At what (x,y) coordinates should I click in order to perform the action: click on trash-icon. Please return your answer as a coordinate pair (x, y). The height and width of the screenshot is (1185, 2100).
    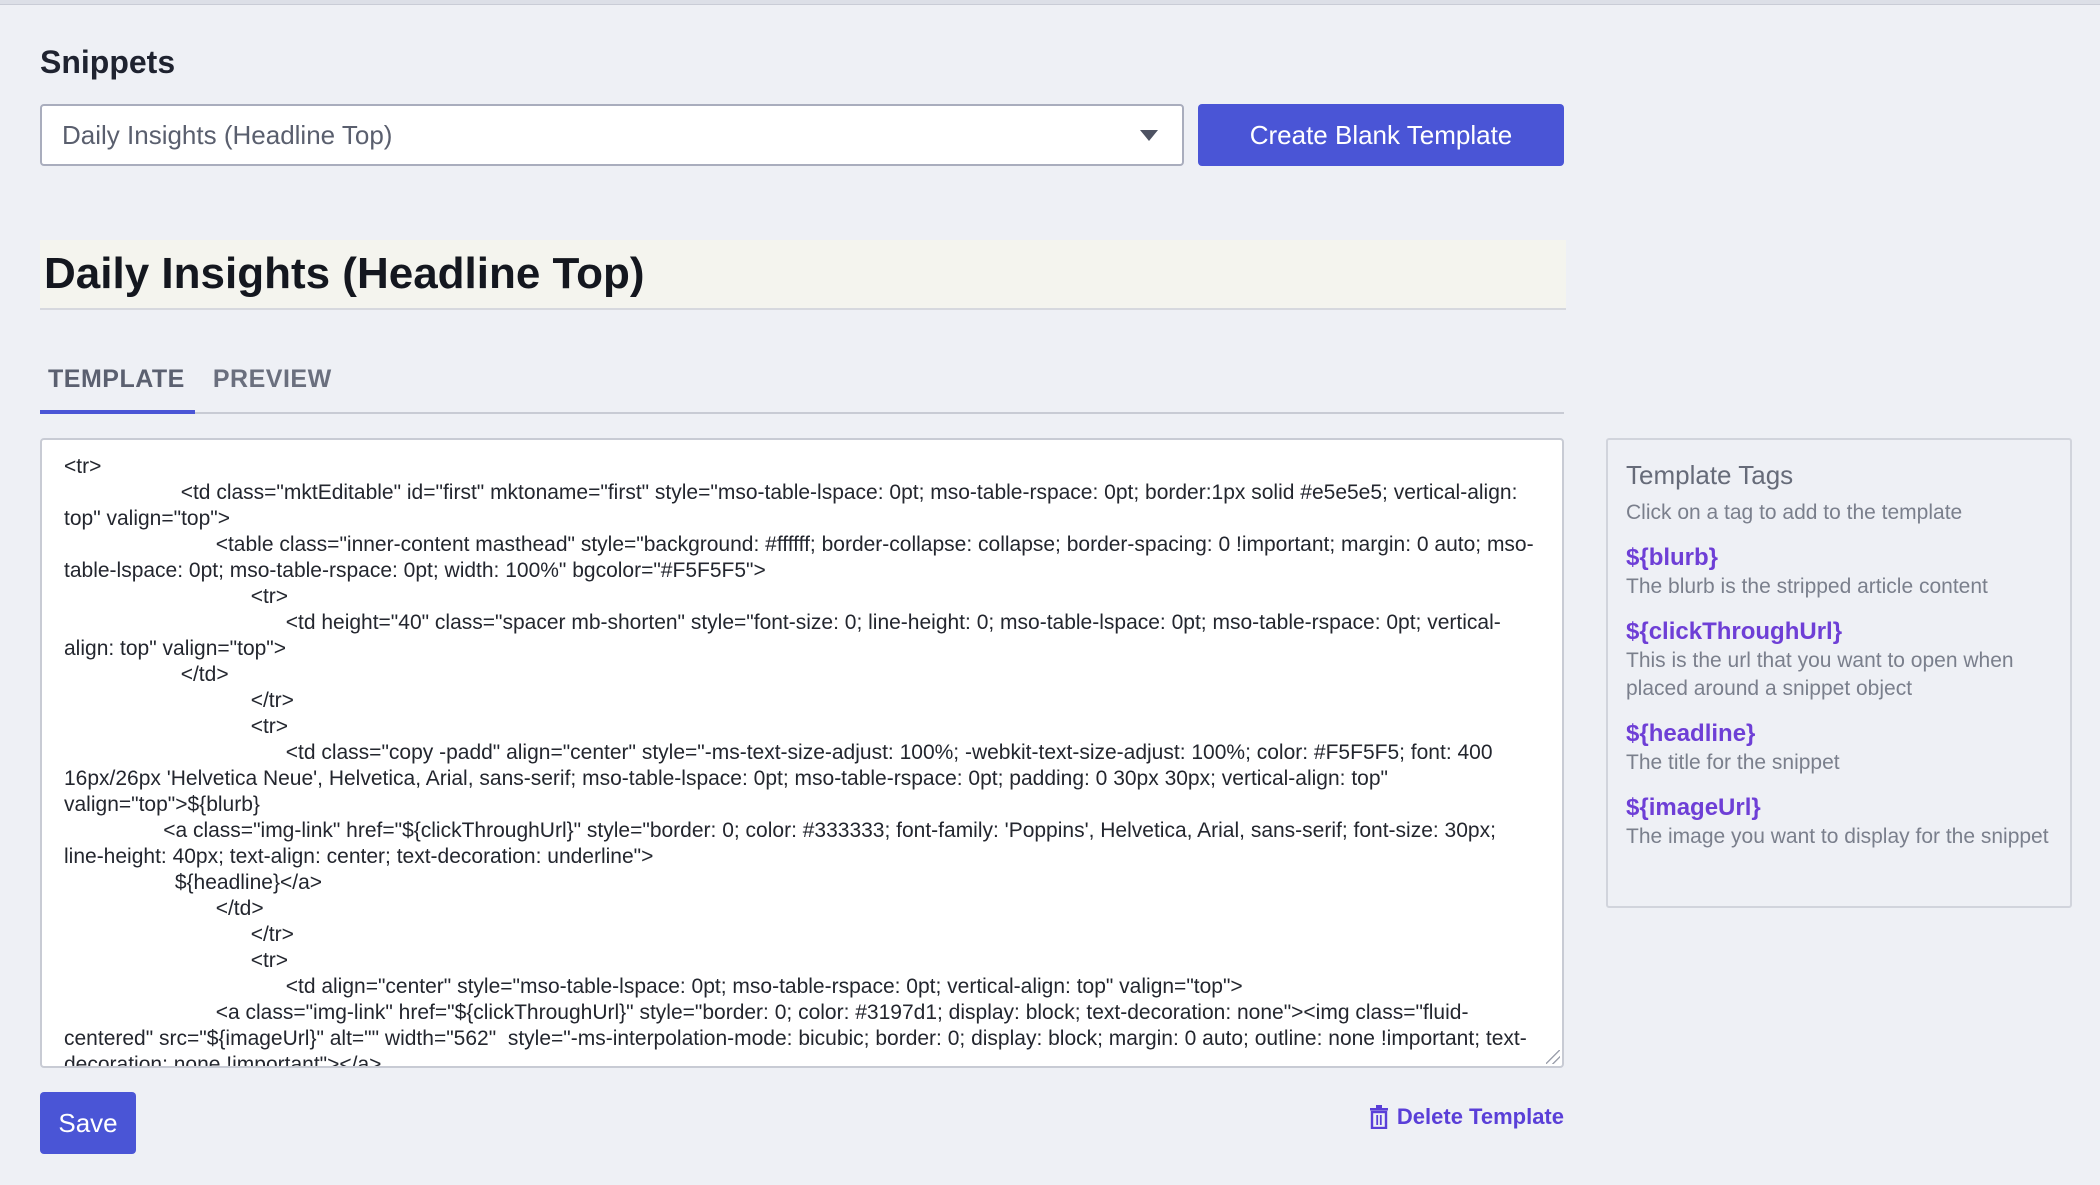
    Looking at the image, I should click on (1378, 1117).